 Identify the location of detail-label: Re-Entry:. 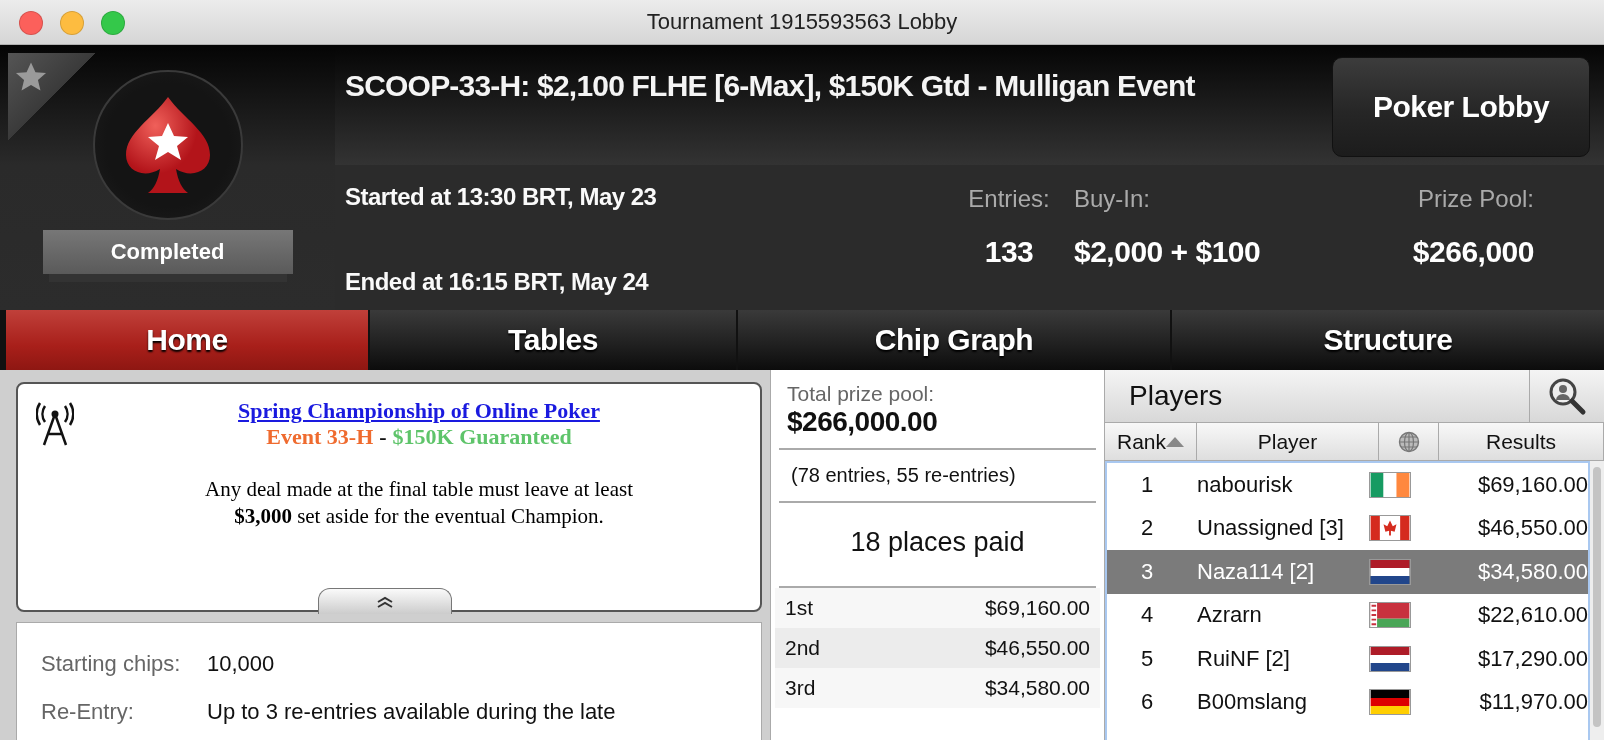
(88, 712).